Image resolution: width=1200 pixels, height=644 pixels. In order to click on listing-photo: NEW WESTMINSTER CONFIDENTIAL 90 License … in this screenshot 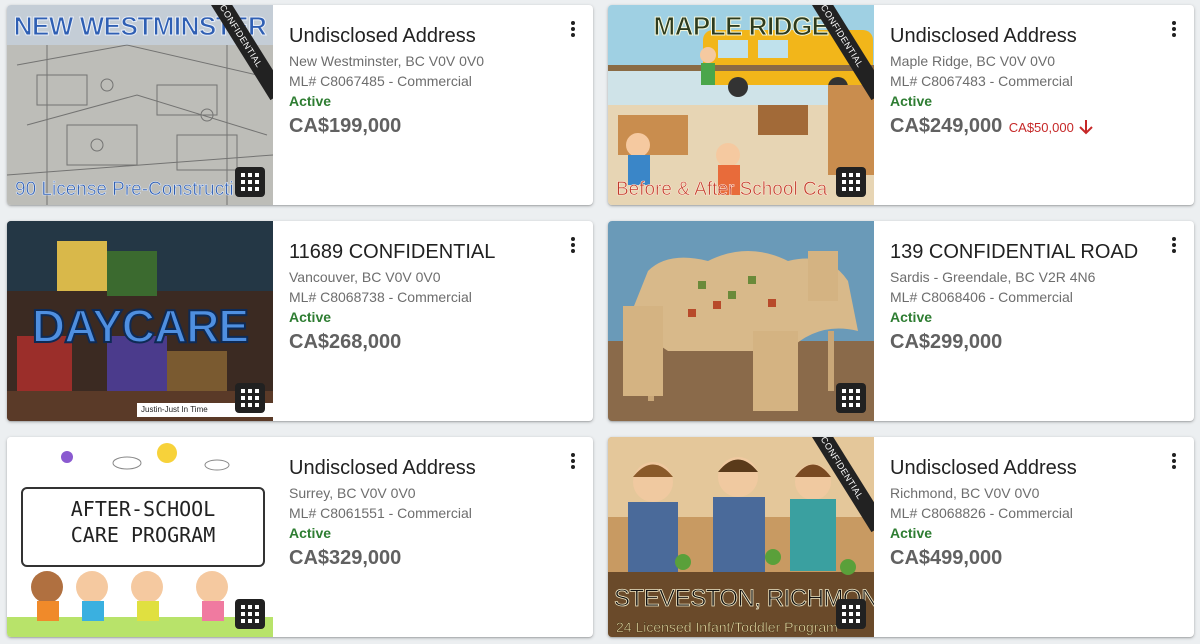, I will do `click(140, 105)`.